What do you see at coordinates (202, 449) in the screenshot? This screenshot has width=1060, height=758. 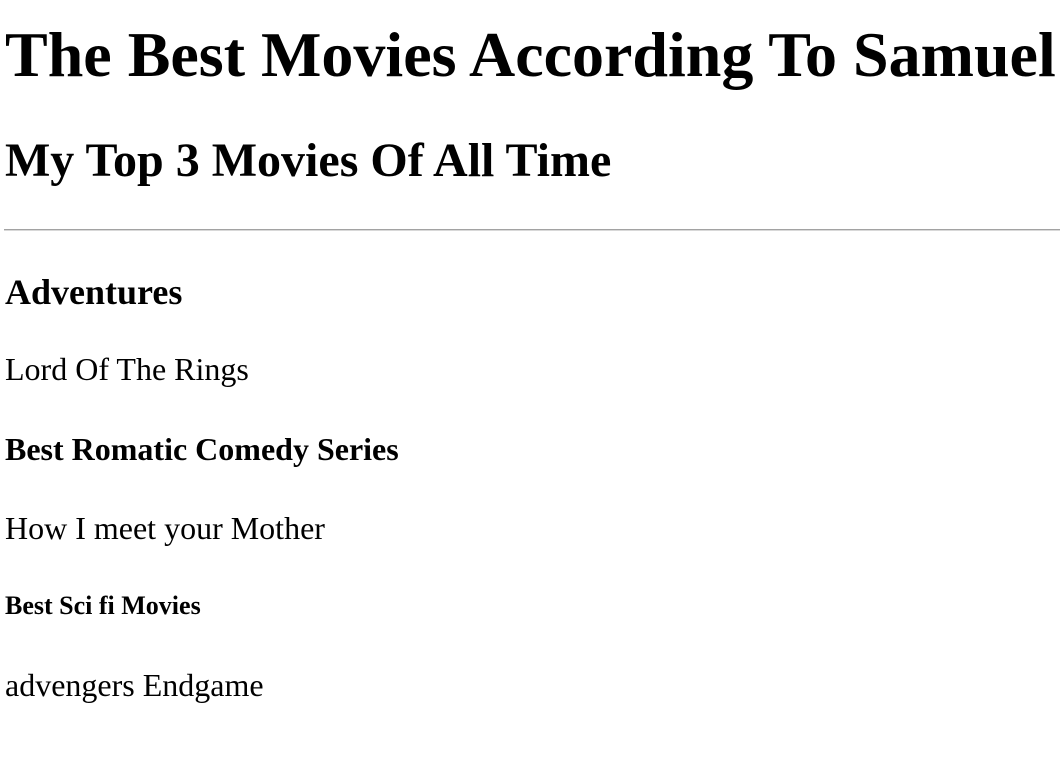 I see `section-heading-romantic-comedy: Best Romatic Comedy Series` at bounding box center [202, 449].